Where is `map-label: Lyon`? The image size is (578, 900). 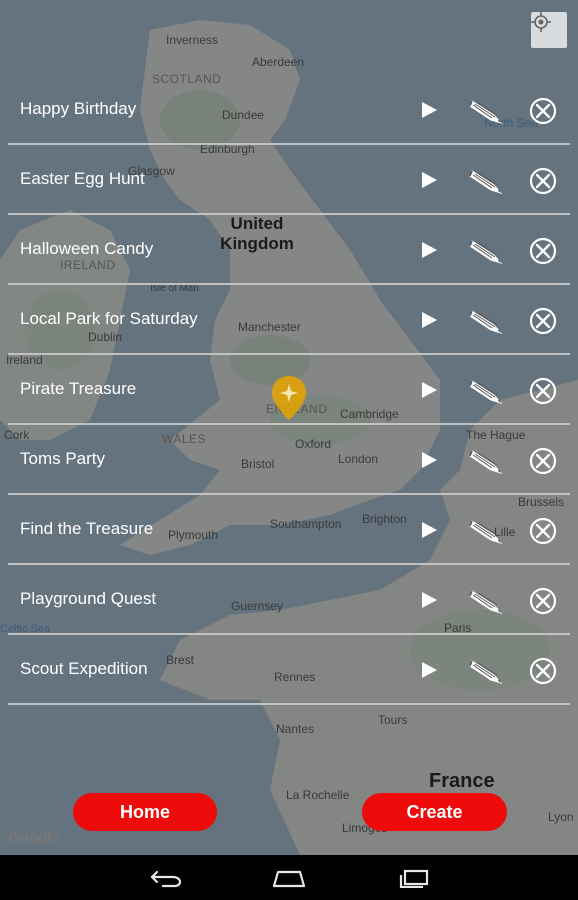 map-label: Lyon is located at coordinates (561, 817).